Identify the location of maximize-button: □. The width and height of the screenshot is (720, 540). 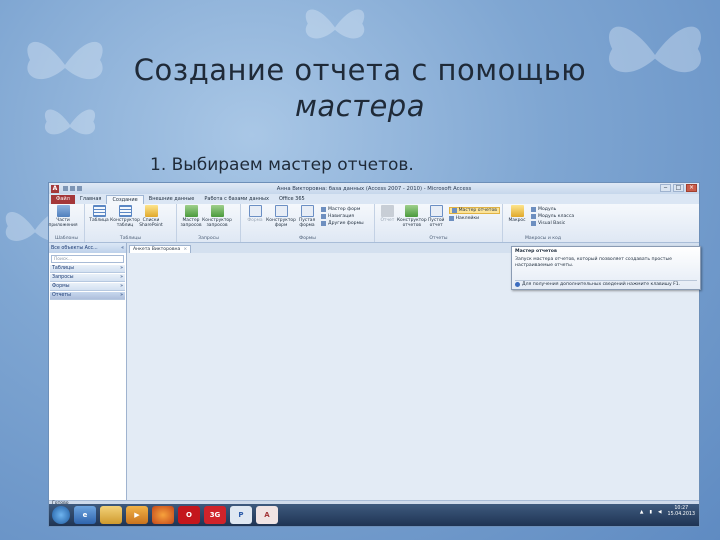
(678, 188).